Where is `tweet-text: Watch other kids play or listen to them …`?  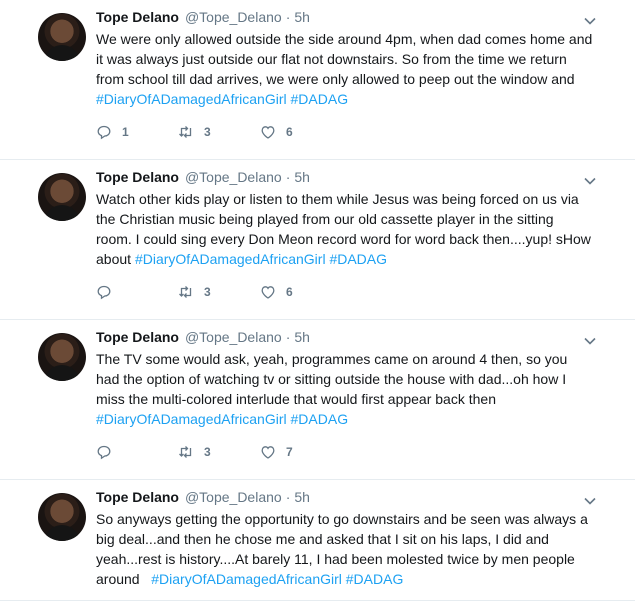
tweet-text: Watch other kids play or listen to them … is located at coordinates (344, 229).